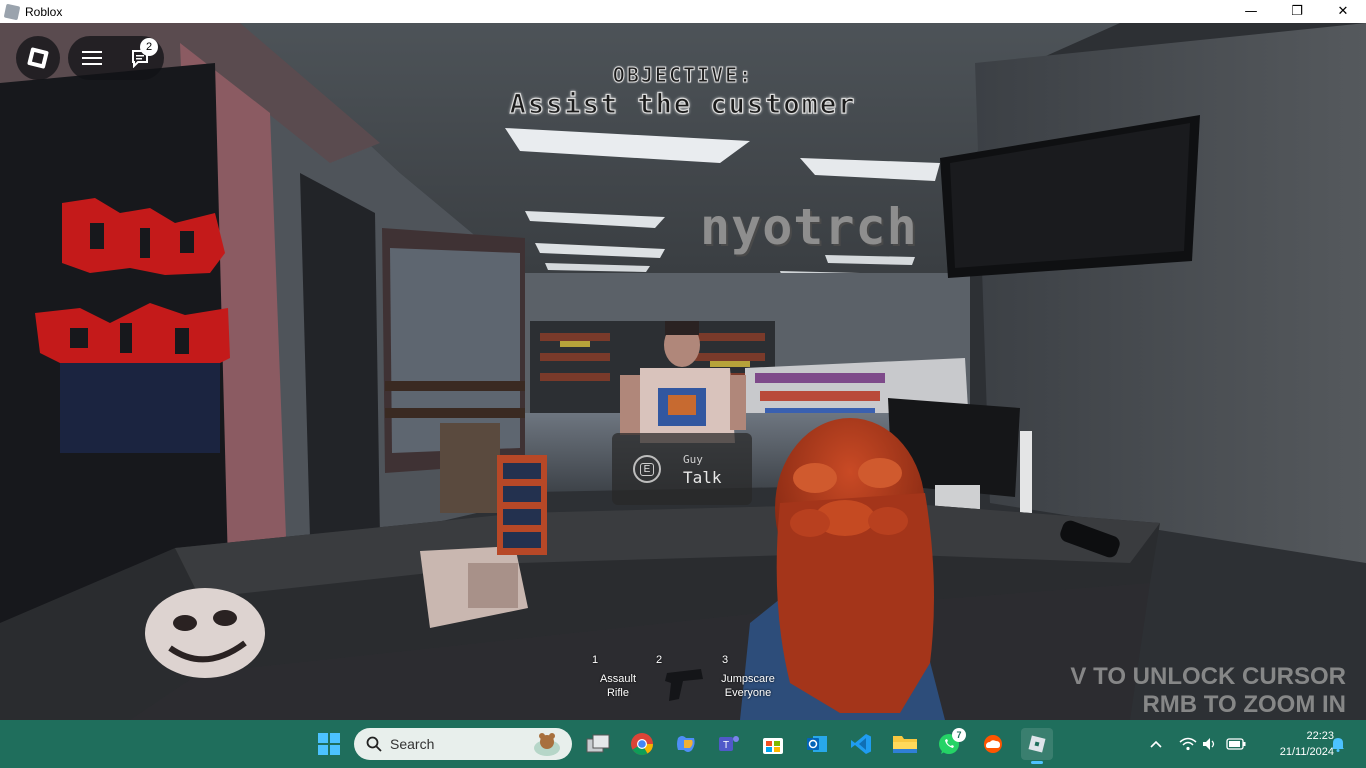  I want to click on battery-button, so click(1236, 744).